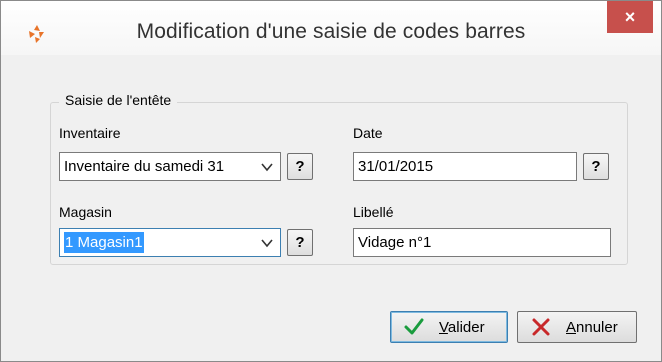 Image resolution: width=662 pixels, height=362 pixels. What do you see at coordinates (144, 166) in the screenshot?
I see `inventaire-value: Inventaire du samedi 31` at bounding box center [144, 166].